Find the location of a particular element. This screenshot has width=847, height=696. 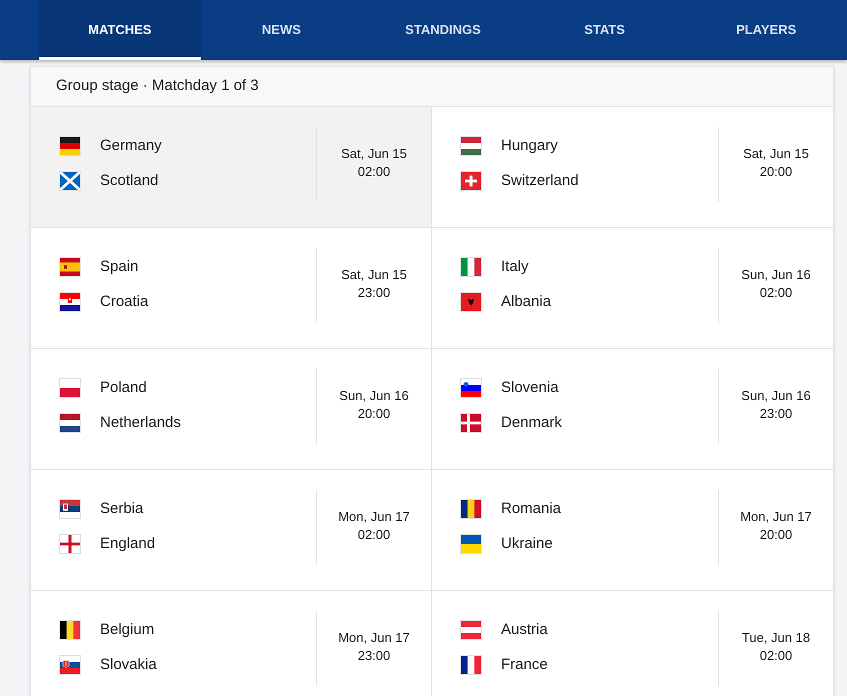

team-name: Denmark is located at coordinates (531, 422).